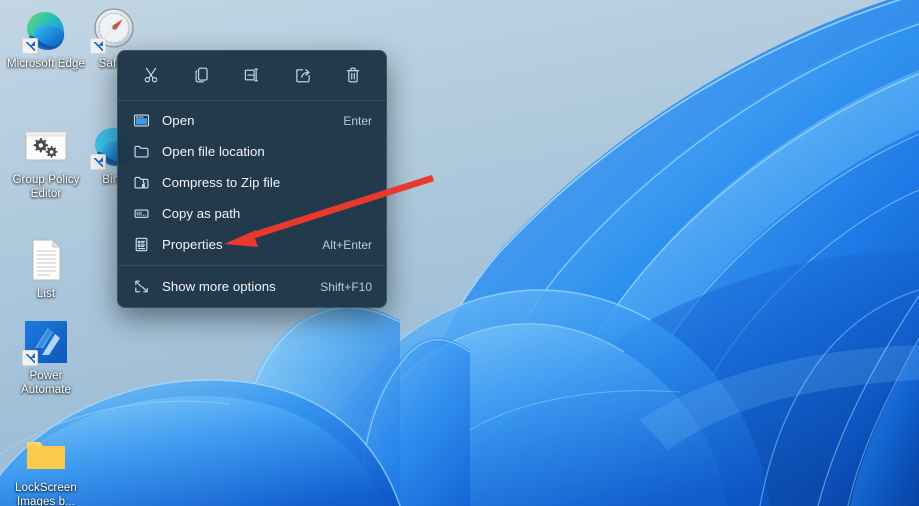 The width and height of the screenshot is (919, 506). I want to click on menu-item-label: Compress to Zip file, so click(221, 182).